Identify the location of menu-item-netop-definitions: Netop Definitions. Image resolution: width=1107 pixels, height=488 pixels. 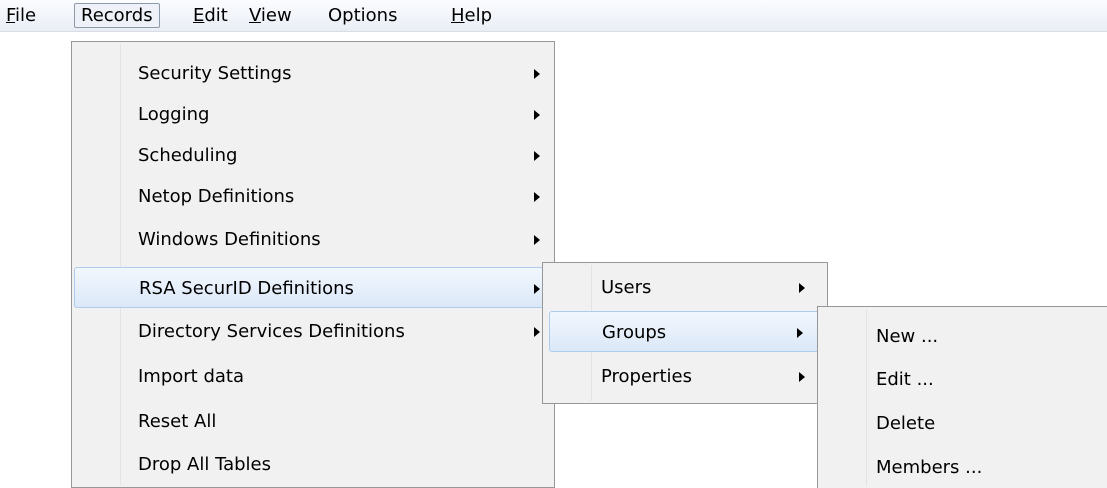
(313, 196).